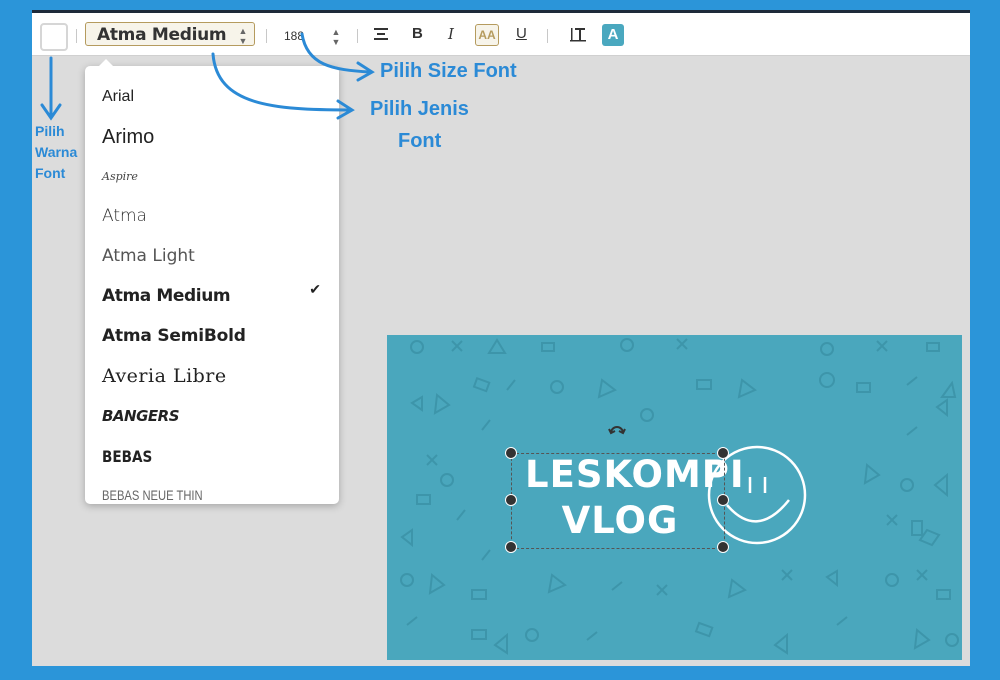 The image size is (1000, 680). I want to click on annotation-jenis-font-line1: Pilih Jenis, so click(419, 109).